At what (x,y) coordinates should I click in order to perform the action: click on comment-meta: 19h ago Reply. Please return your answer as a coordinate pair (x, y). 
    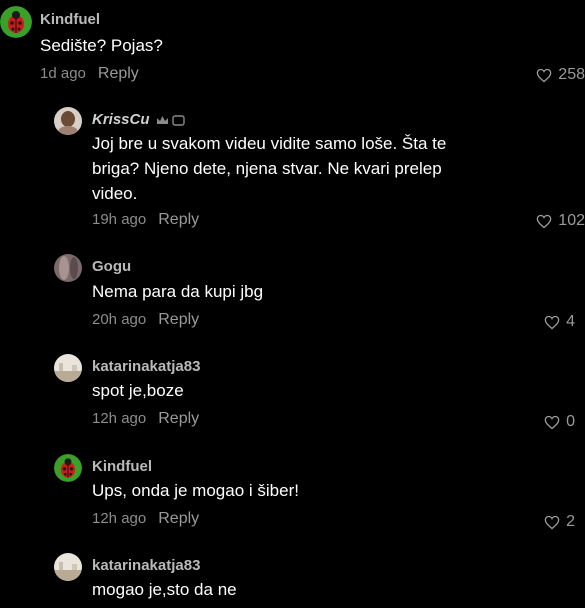
    Looking at the image, I should click on (145, 220).